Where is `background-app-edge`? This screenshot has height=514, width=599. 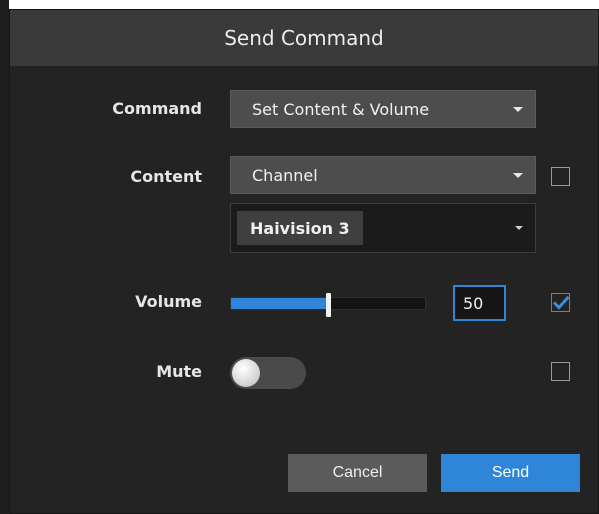
background-app-edge is located at coordinates (4, 257).